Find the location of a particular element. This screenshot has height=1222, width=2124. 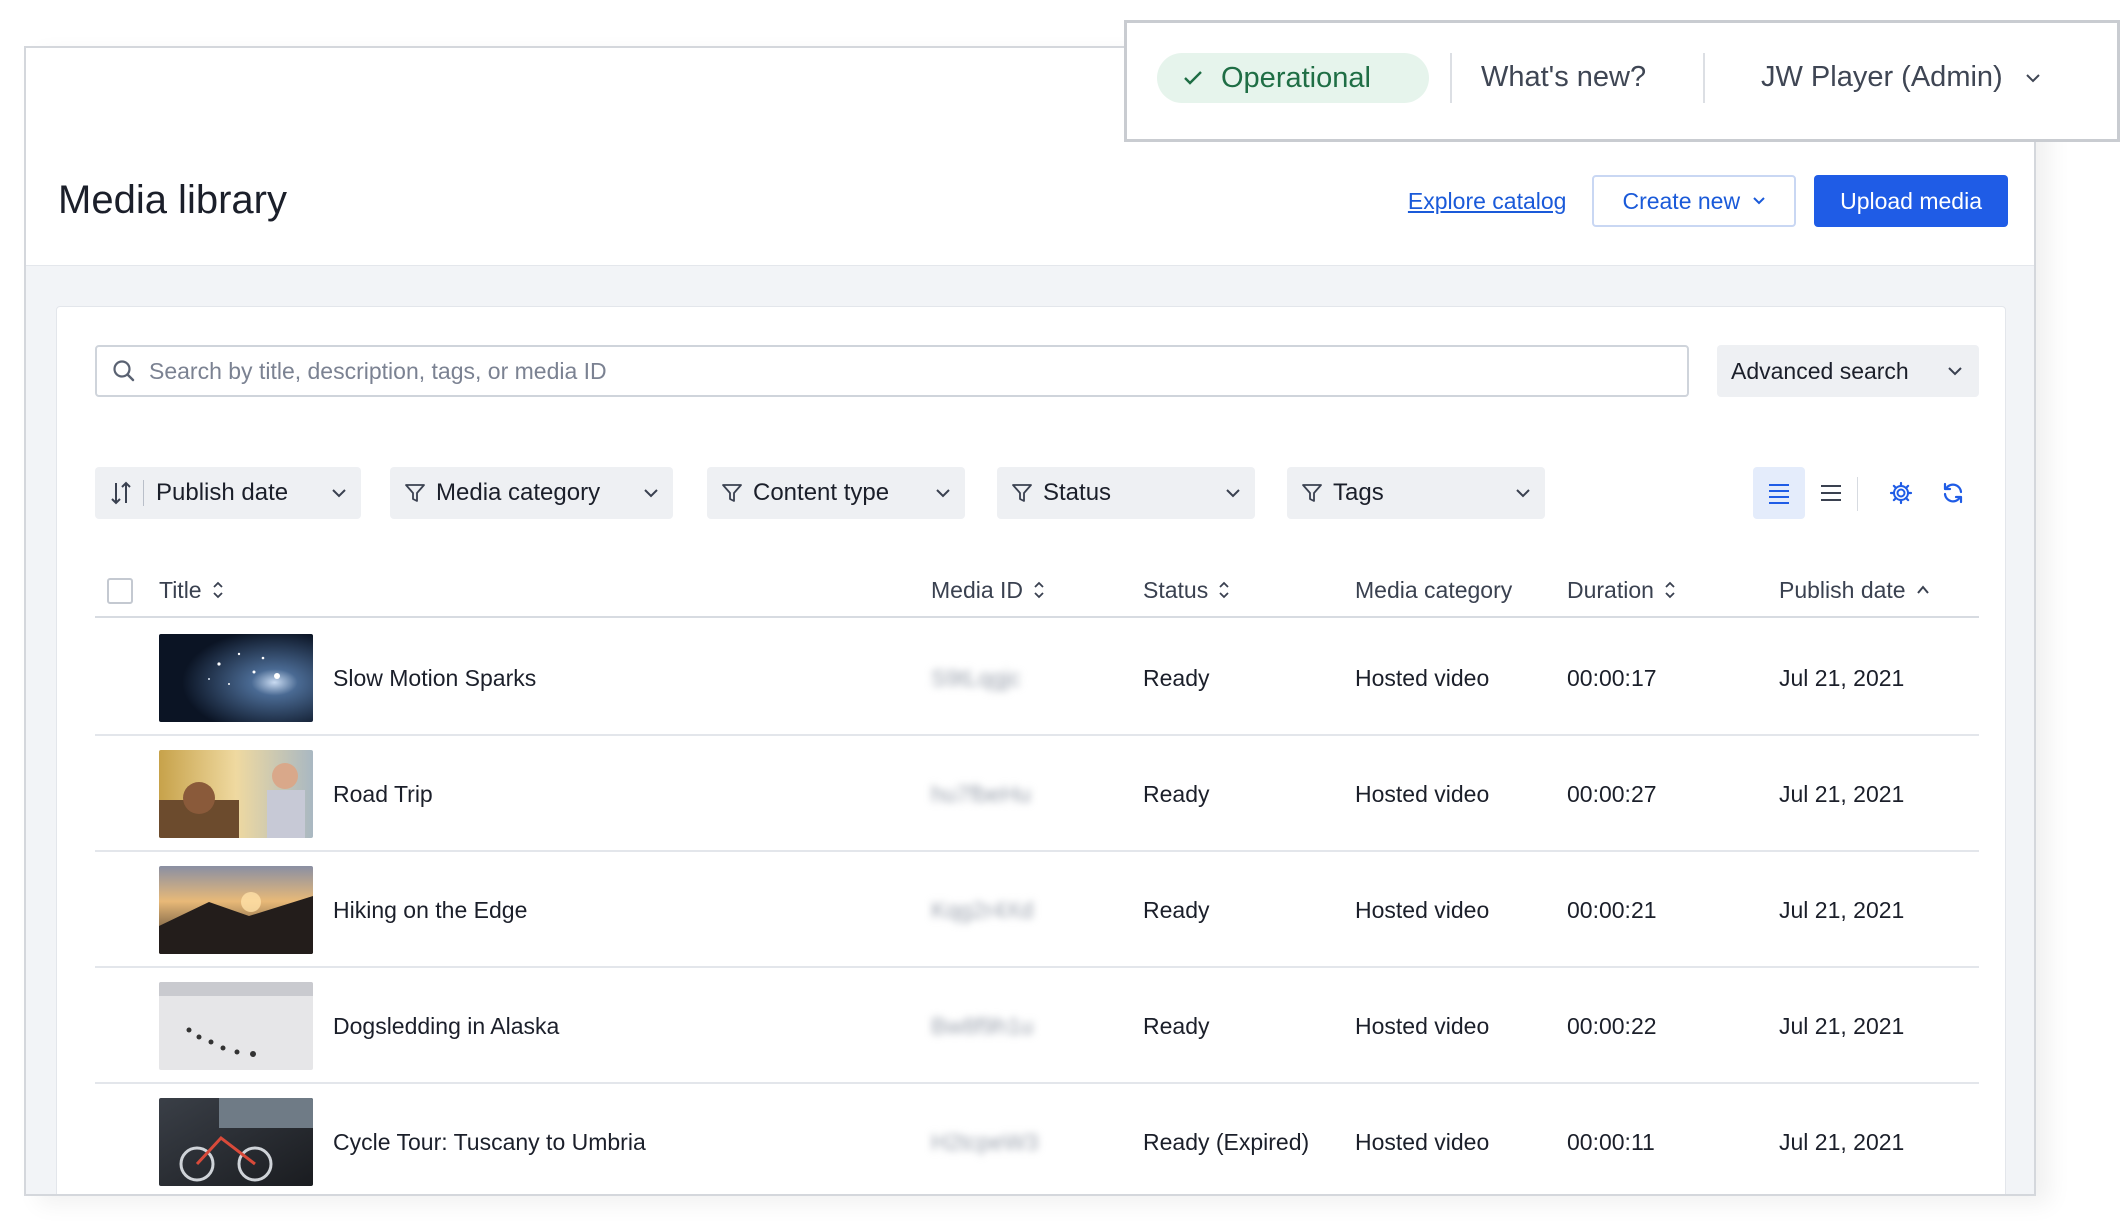

create-new-label: Create new is located at coordinates (1681, 200).